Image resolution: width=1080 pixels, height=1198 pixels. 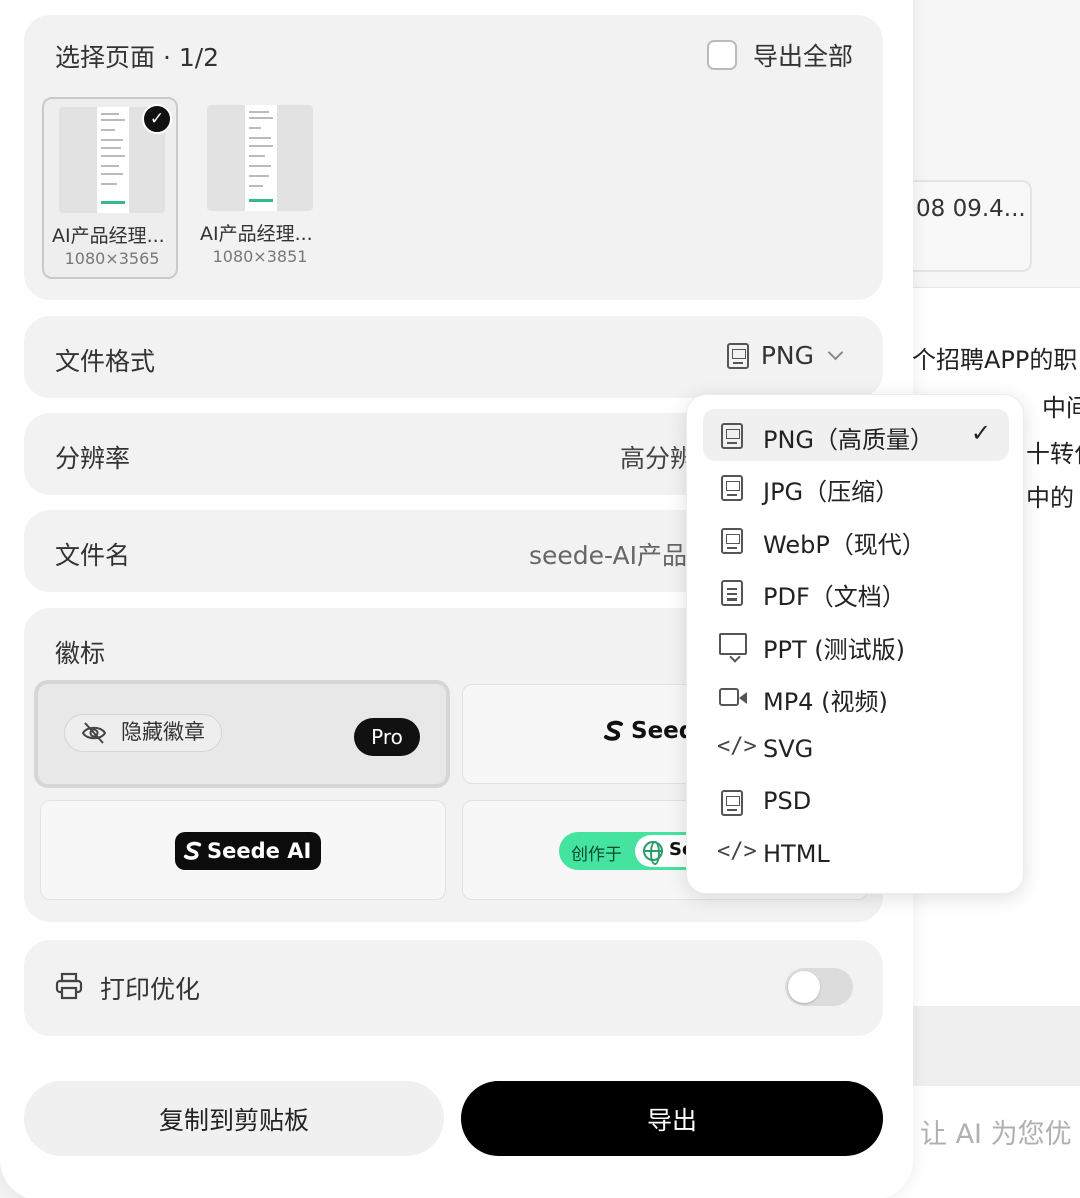 I want to click on background-text-line: 个招聘APP的职, so click(x=995, y=360).